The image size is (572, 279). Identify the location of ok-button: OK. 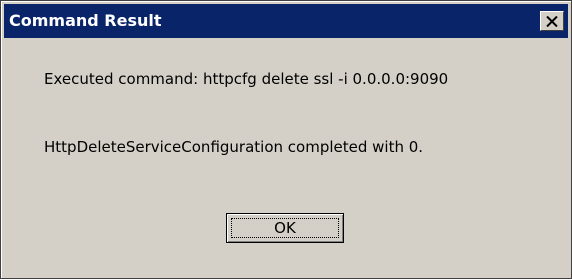
(285, 228).